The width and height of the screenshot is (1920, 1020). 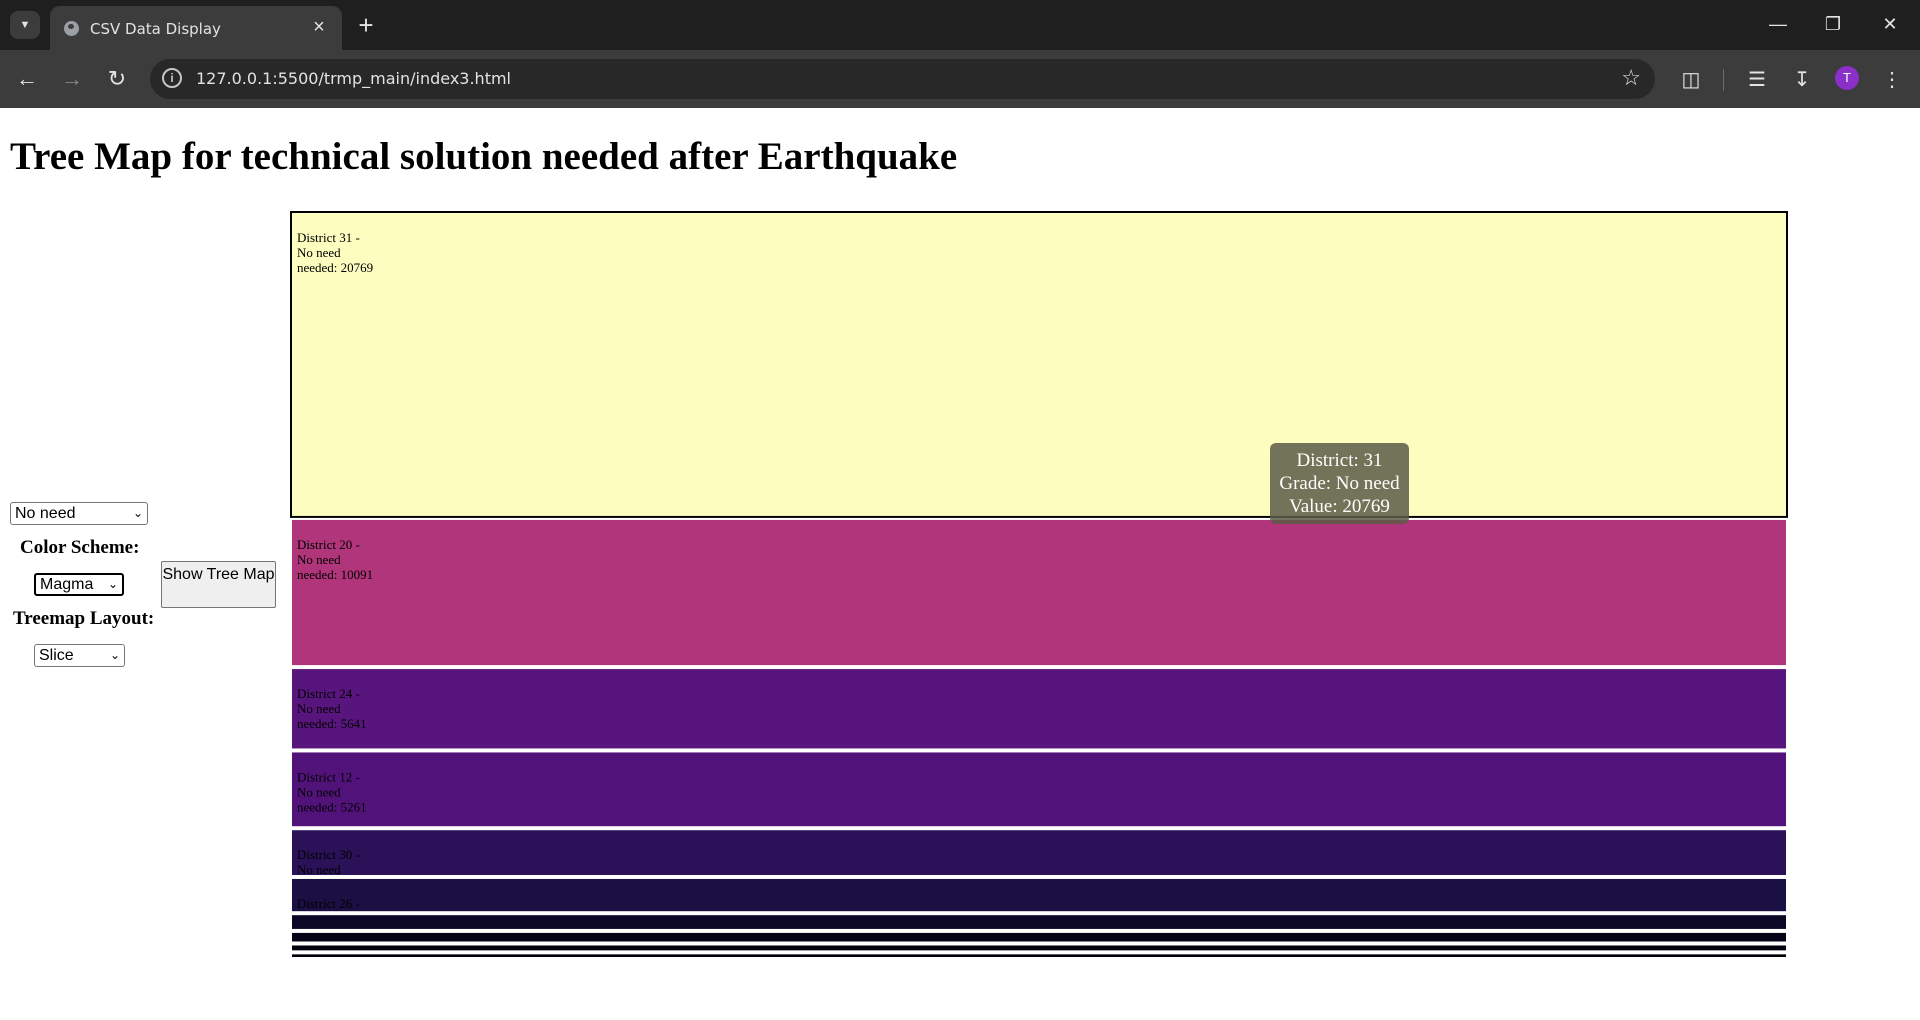 What do you see at coordinates (332, 723) in the screenshot?
I see `treemap-cell-label: needed: 5641` at bounding box center [332, 723].